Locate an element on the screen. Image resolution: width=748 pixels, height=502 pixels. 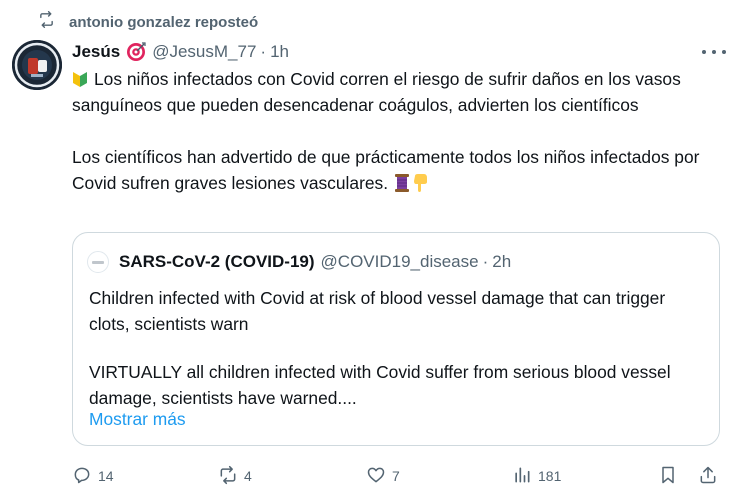
tweet-header: Jesús @JesusM_77 · 1h is located at coordinates (180, 52).